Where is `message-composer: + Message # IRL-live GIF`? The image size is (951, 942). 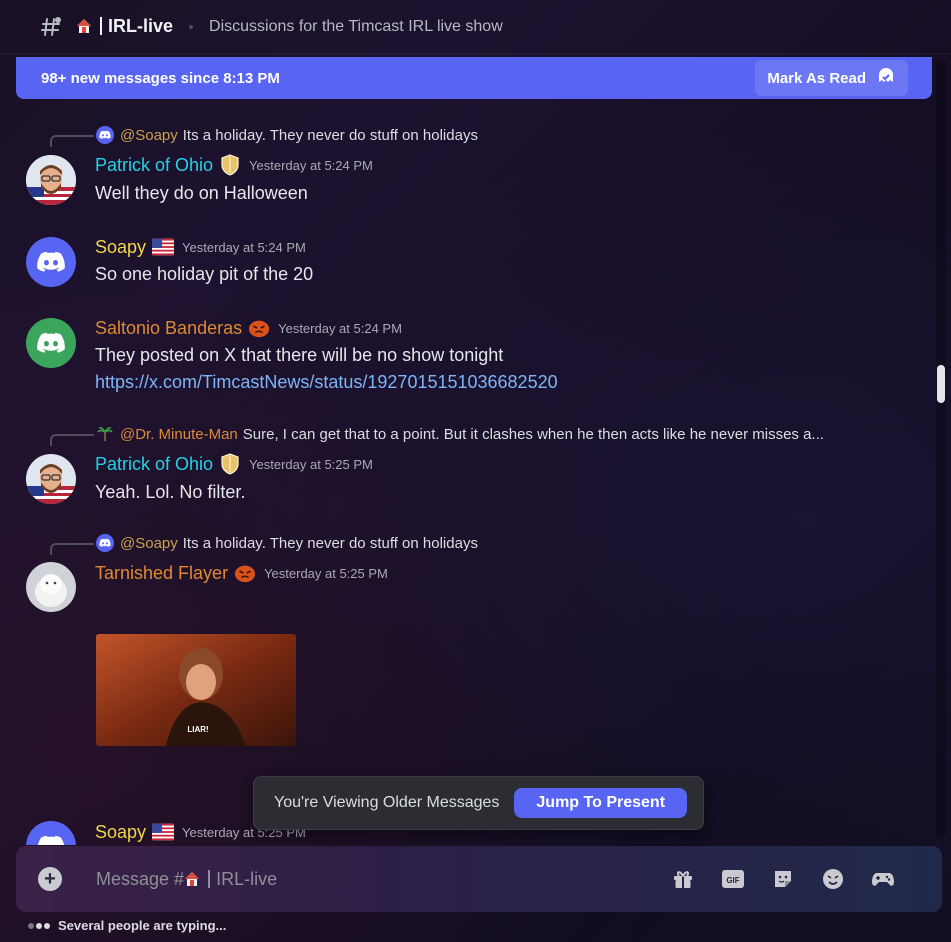
message-composer: + Message # IRL-live GIF is located at coordinates (479, 879).